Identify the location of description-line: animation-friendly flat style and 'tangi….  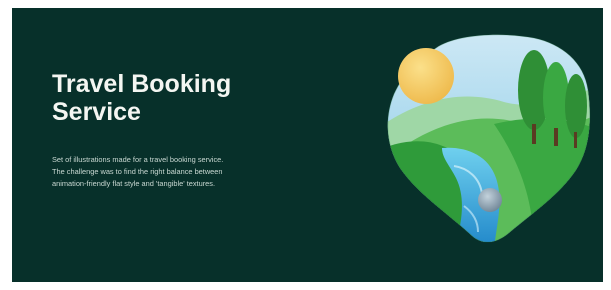
(134, 183).